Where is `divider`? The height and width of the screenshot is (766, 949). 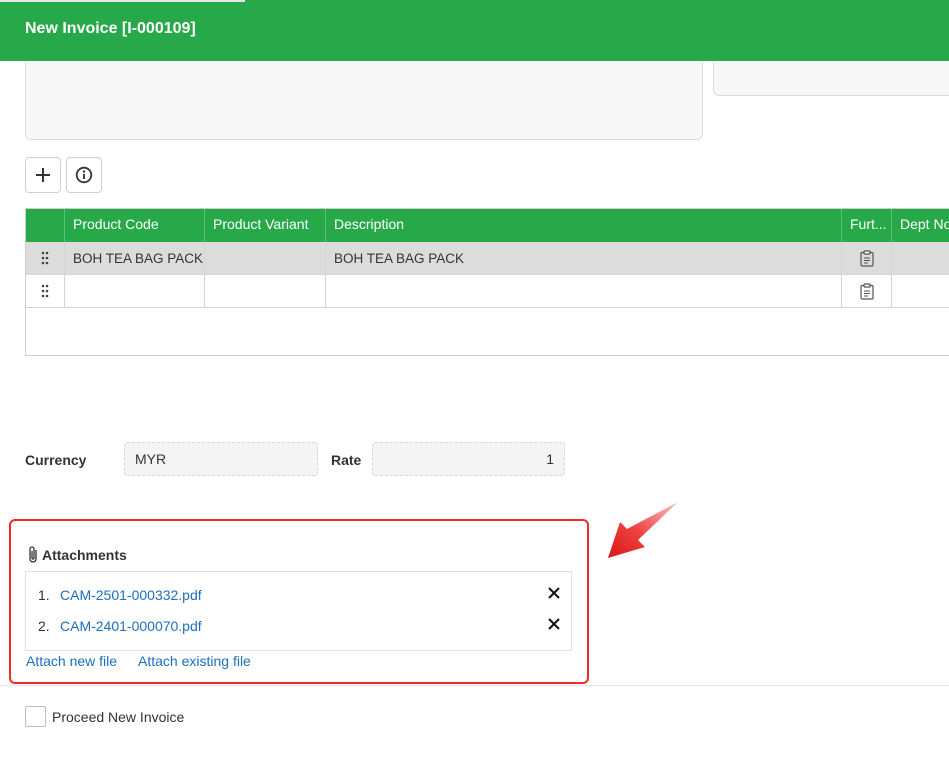
divider is located at coordinates (474, 685).